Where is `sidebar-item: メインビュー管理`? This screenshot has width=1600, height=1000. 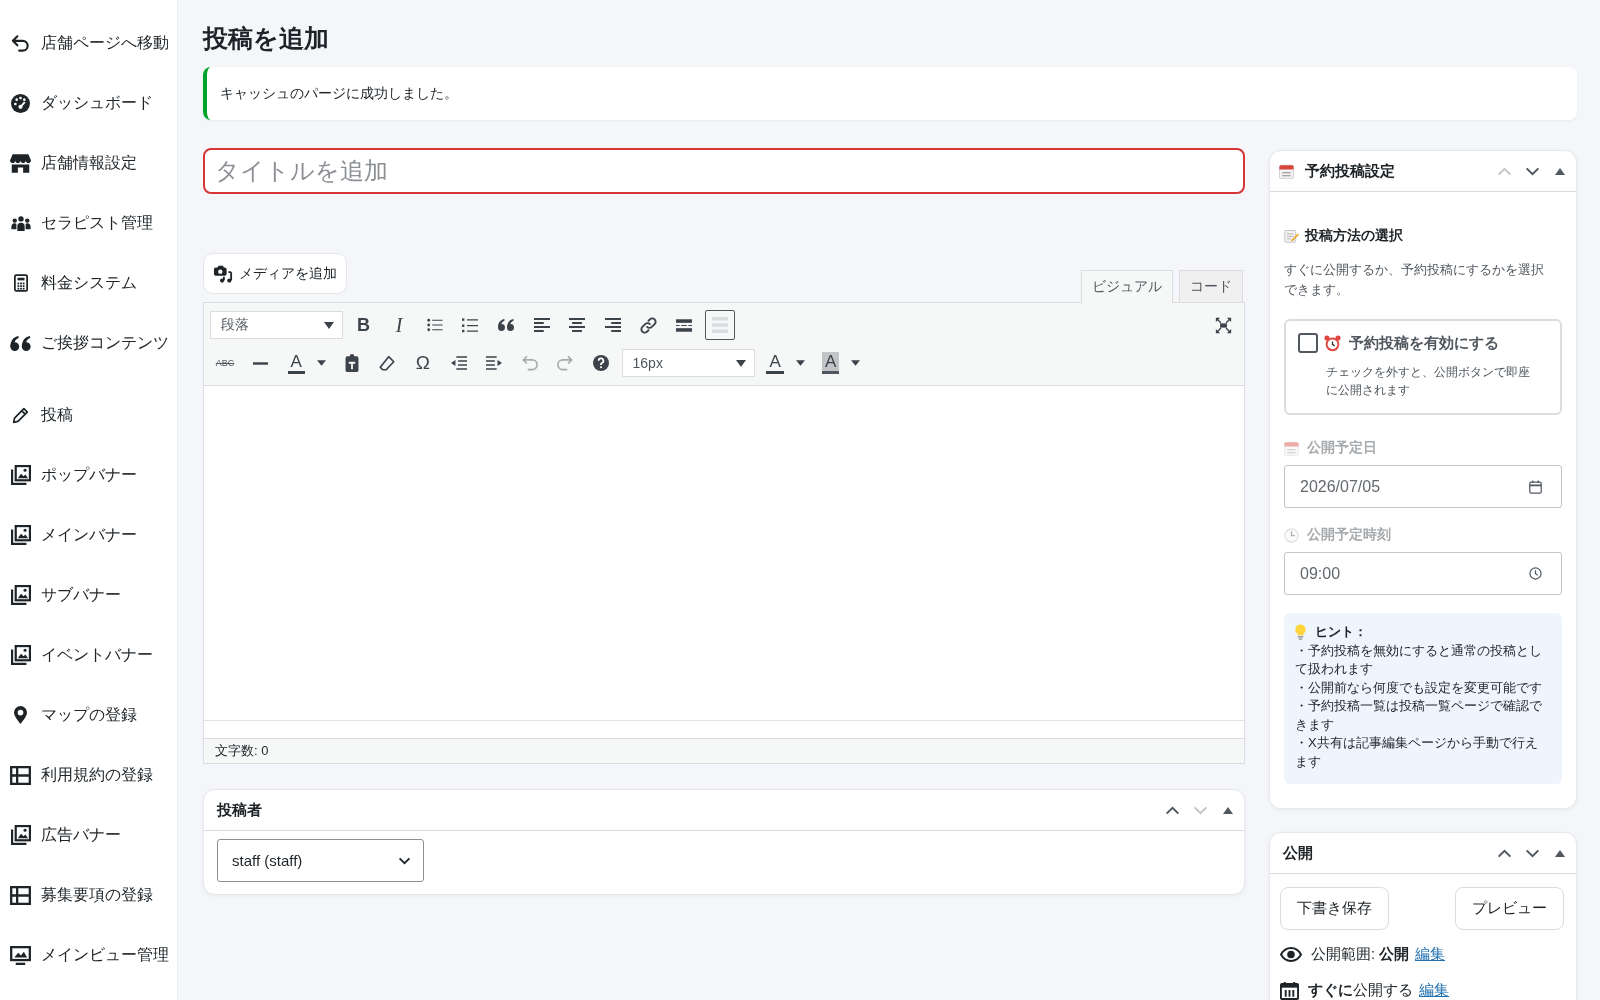 sidebar-item: メインビュー管理 is located at coordinates (88, 955).